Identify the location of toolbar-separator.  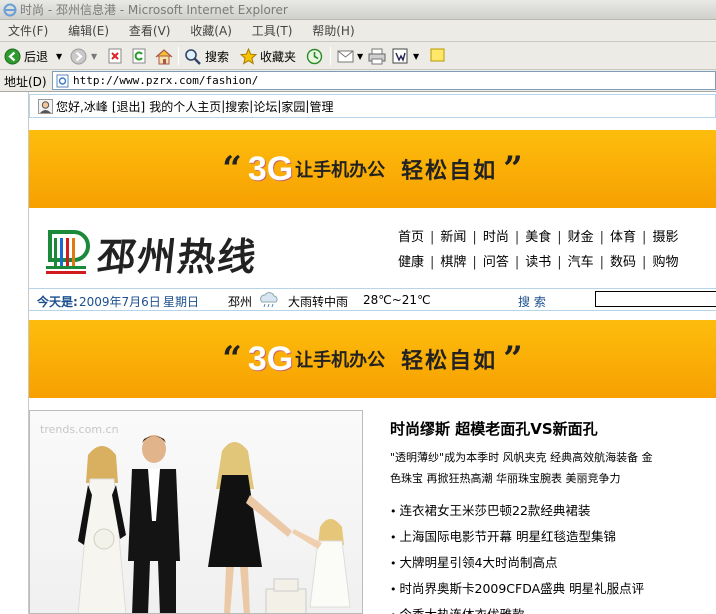
(178, 56).